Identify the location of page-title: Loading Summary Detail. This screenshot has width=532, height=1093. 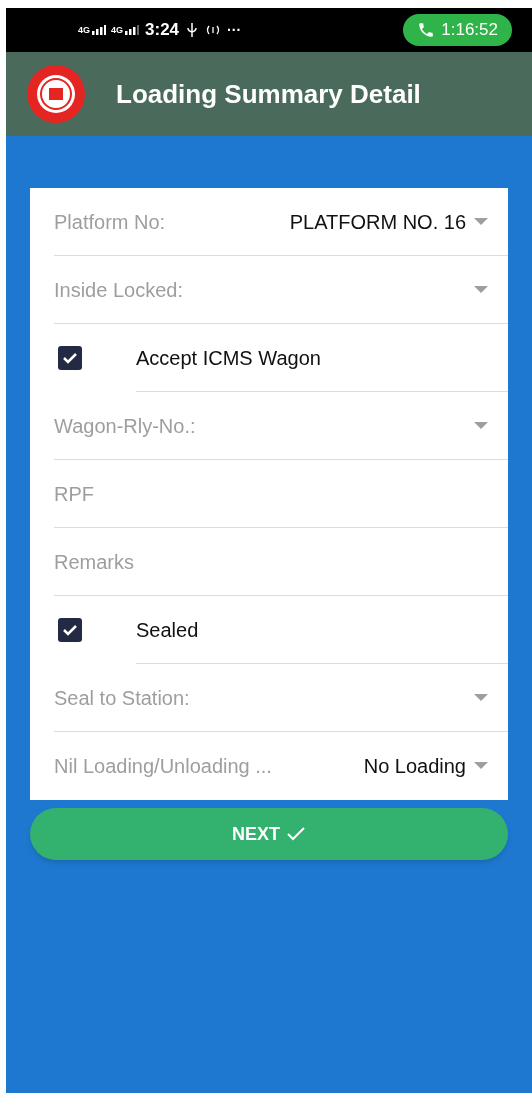
(268, 94).